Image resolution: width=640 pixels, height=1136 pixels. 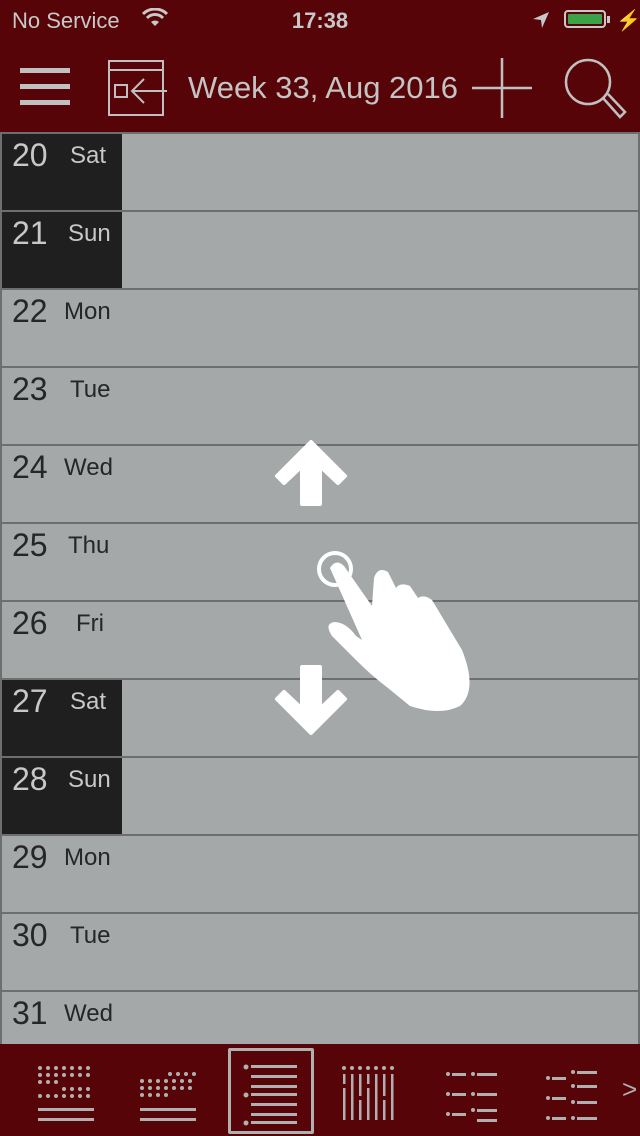 What do you see at coordinates (62, 718) in the screenshot?
I see `date-cell: 27 Sat` at bounding box center [62, 718].